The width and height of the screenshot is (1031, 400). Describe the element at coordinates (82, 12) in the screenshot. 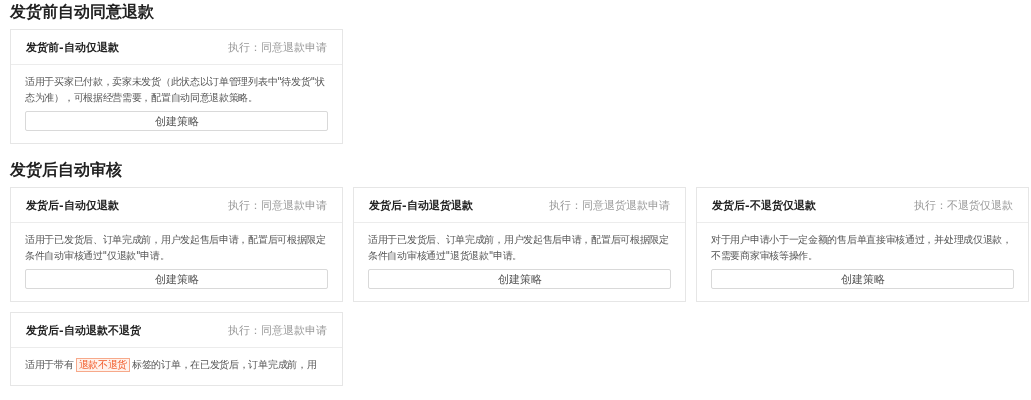

I see `section-title: 发货前自动同意退款` at that location.